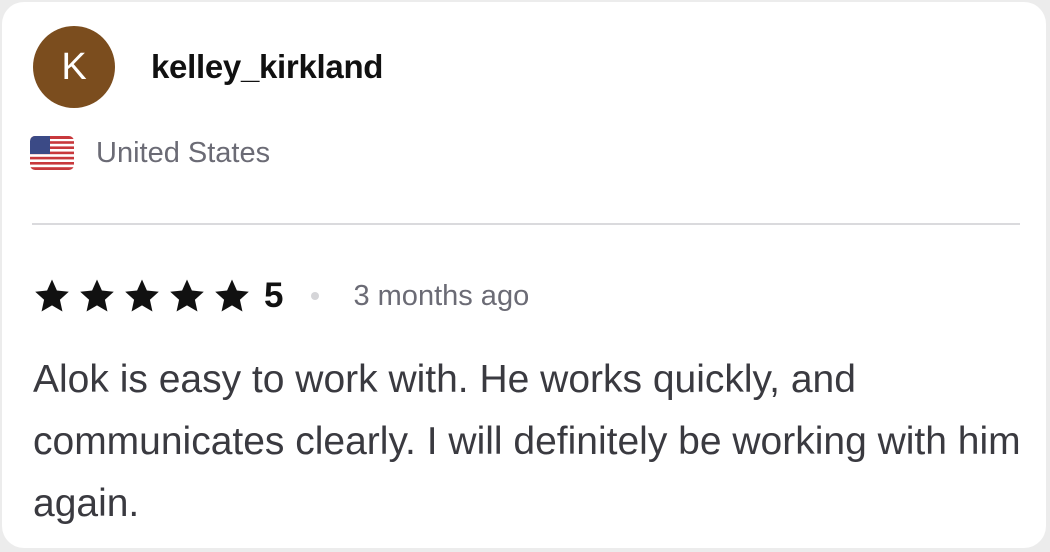 This screenshot has height=552, width=1050. I want to click on country-name: United States, so click(183, 152).